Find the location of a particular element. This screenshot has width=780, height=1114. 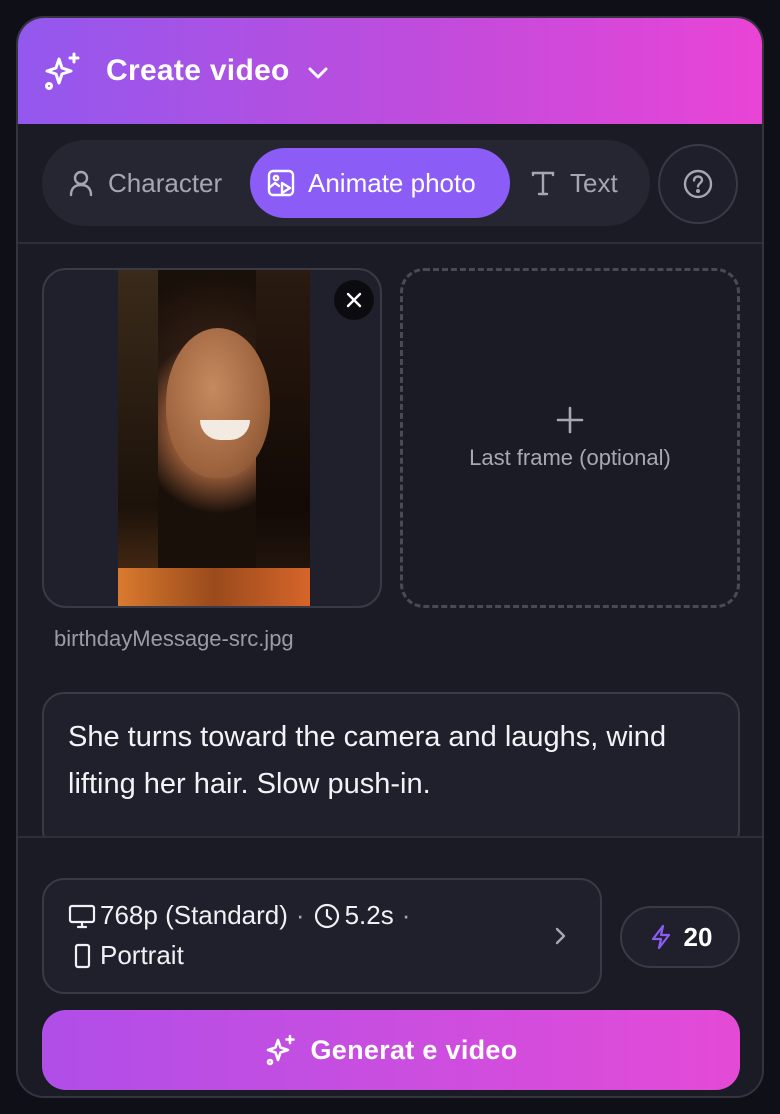

credits-badge: 20 is located at coordinates (680, 937).